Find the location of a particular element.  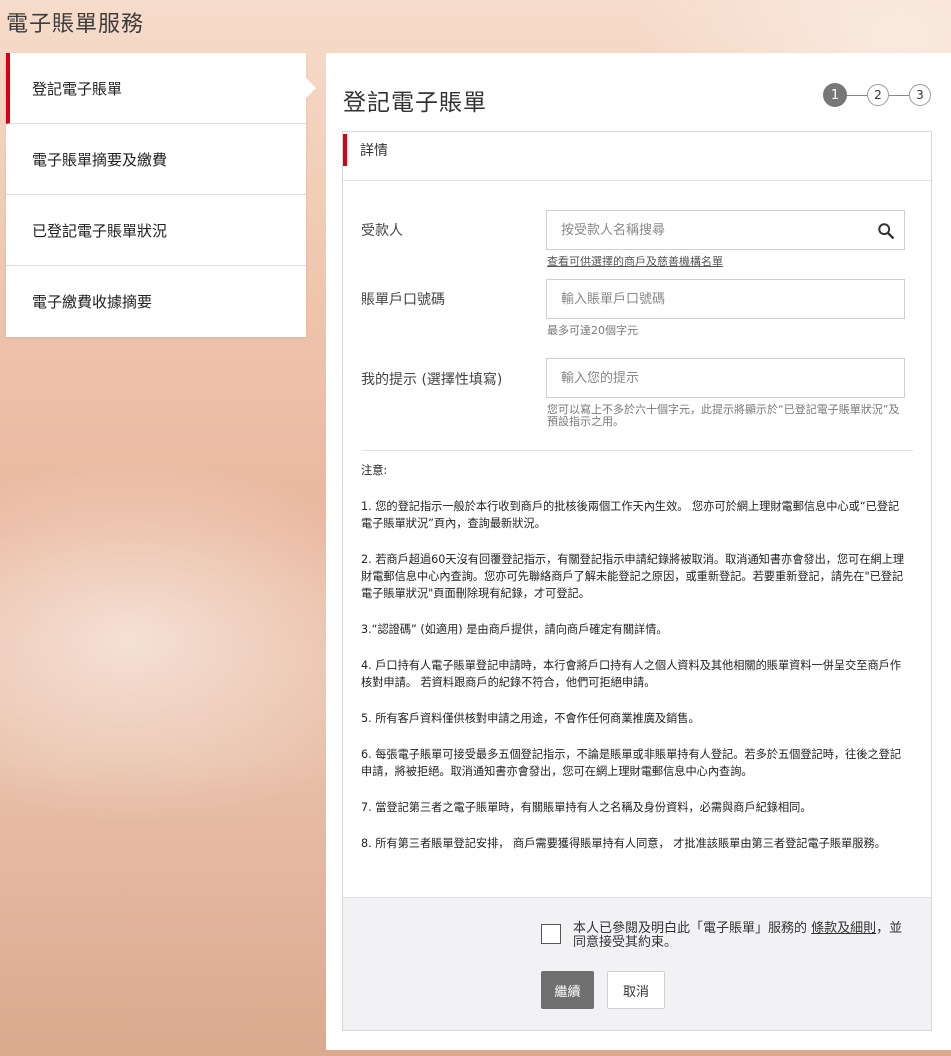

note-item: 5. 所有客戶資料僅供核對申請之用途，不會作任何商業推廣及銷售。 is located at coordinates (530, 718).